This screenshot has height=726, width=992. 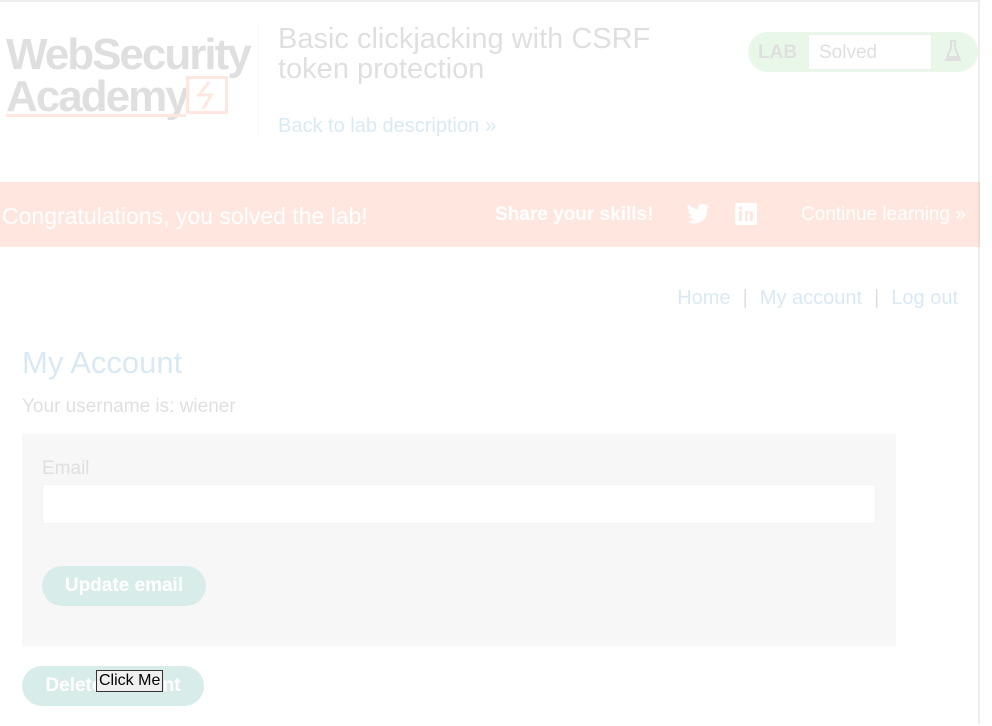 I want to click on email-input, so click(x=459, y=504).